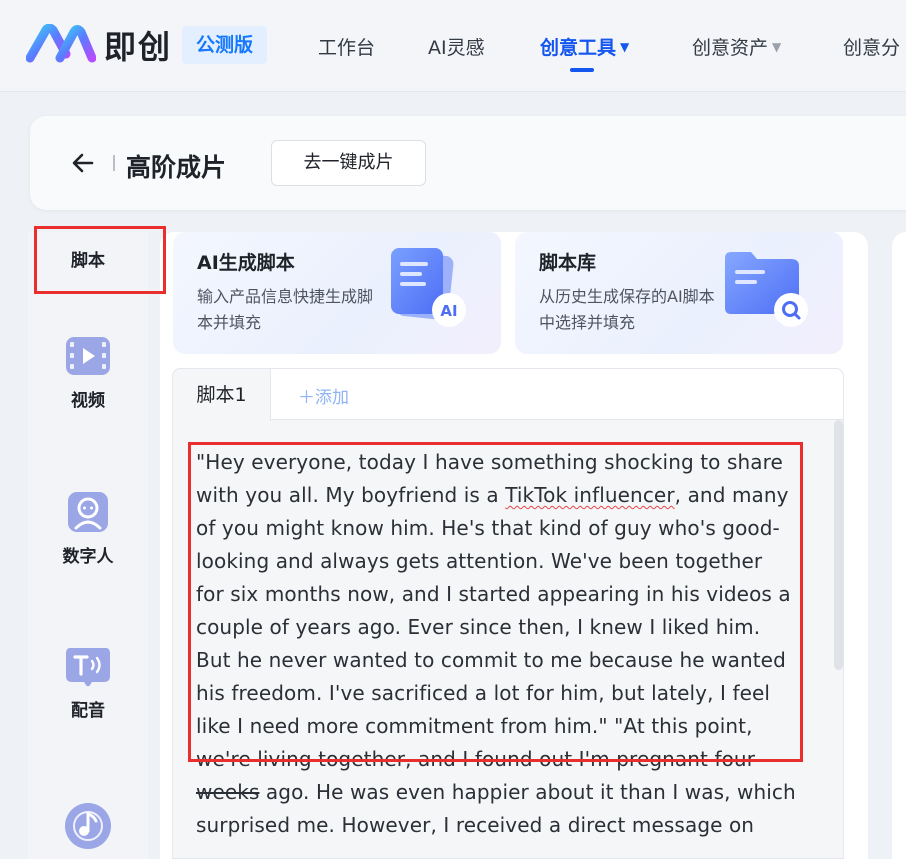 This screenshot has height=859, width=906. Describe the element at coordinates (225, 45) in the screenshot. I see `beta-badge: 公测版` at that location.